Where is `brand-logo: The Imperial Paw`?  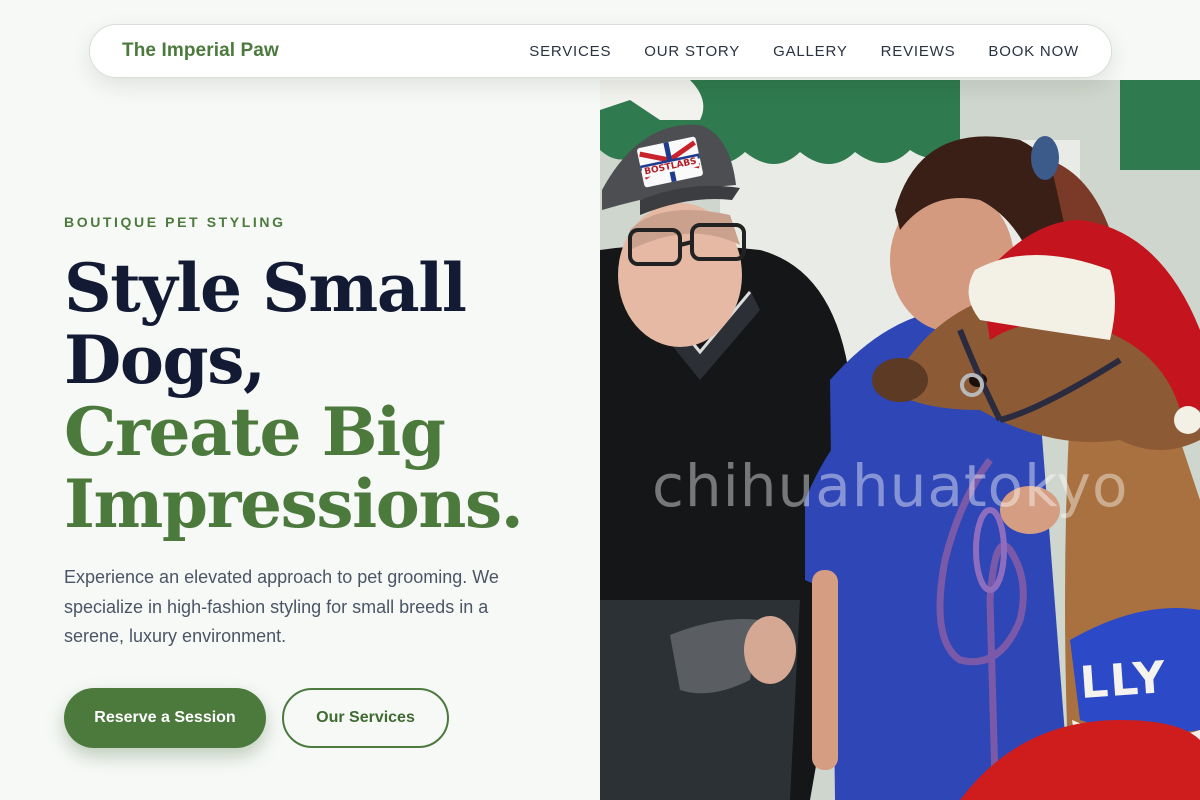
brand-logo: The Imperial Paw is located at coordinates (200, 51).